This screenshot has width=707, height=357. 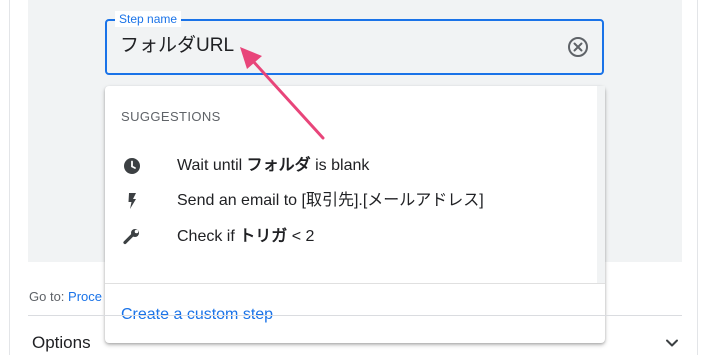 I want to click on suggestions-header: SUGGESTIONS, so click(x=171, y=116).